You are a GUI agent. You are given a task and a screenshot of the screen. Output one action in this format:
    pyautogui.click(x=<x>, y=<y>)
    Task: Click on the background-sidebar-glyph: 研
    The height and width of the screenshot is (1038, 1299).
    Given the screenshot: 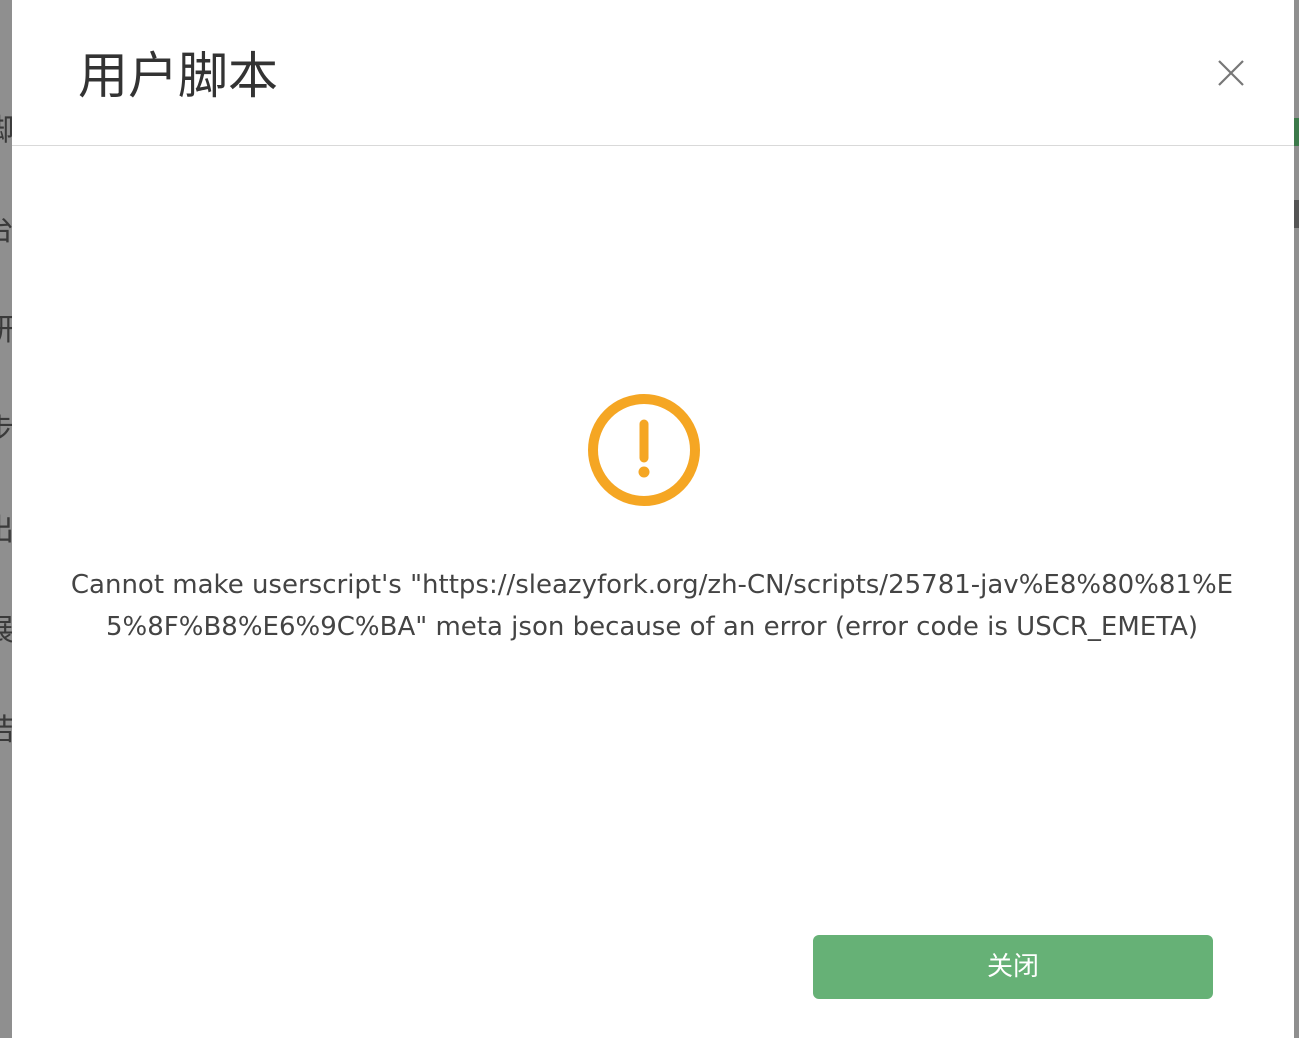 What is the action you would take?
    pyautogui.click(x=6, y=331)
    